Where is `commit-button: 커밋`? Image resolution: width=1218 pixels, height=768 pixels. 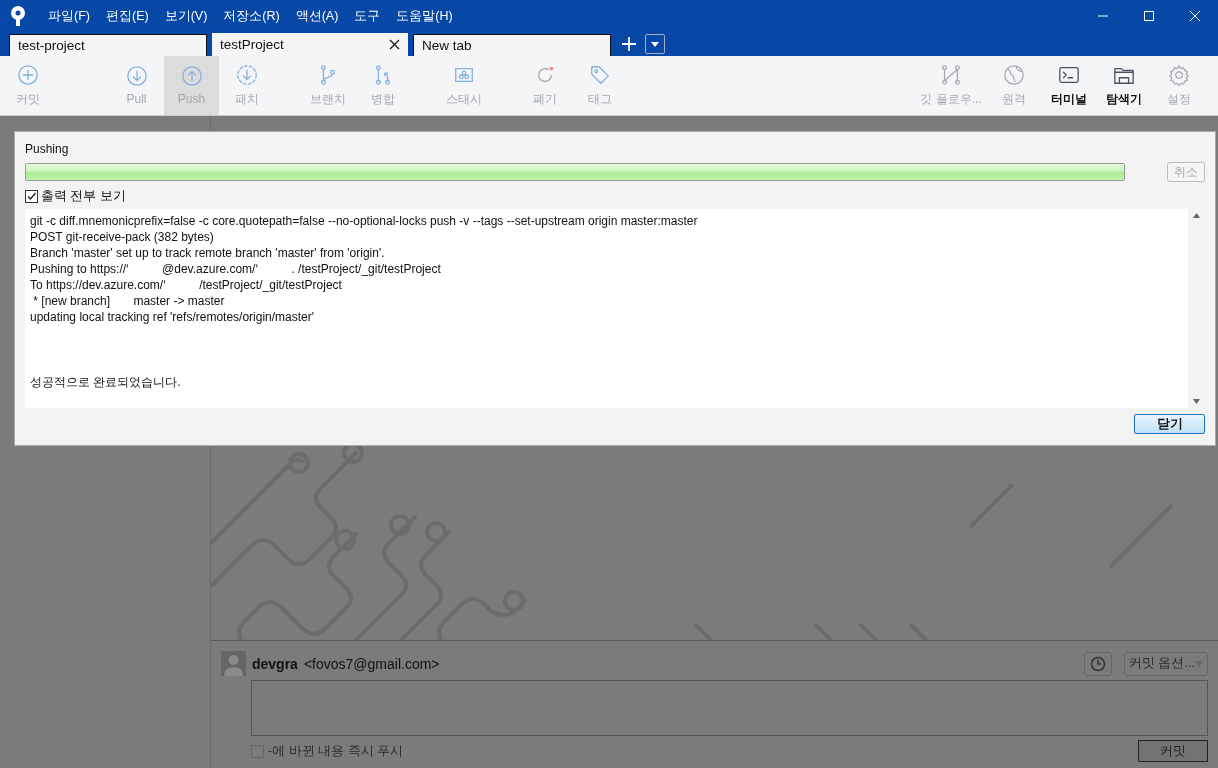
commit-button: 커밋 is located at coordinates (1173, 751).